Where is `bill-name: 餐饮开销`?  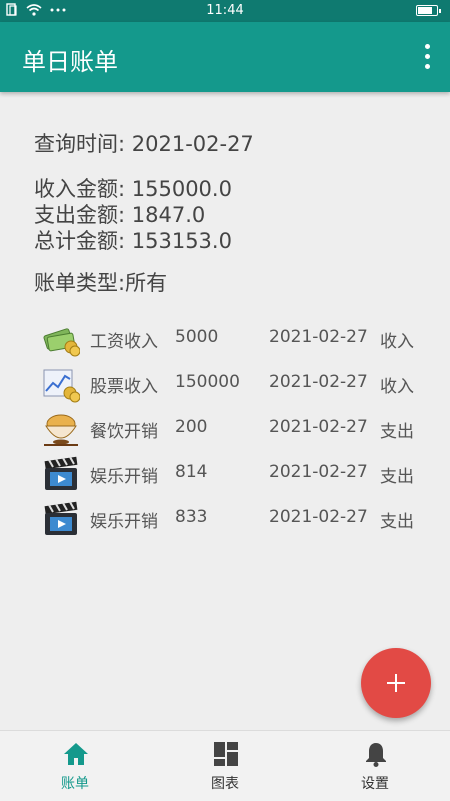
bill-name: 餐饮开销 is located at coordinates (124, 432).